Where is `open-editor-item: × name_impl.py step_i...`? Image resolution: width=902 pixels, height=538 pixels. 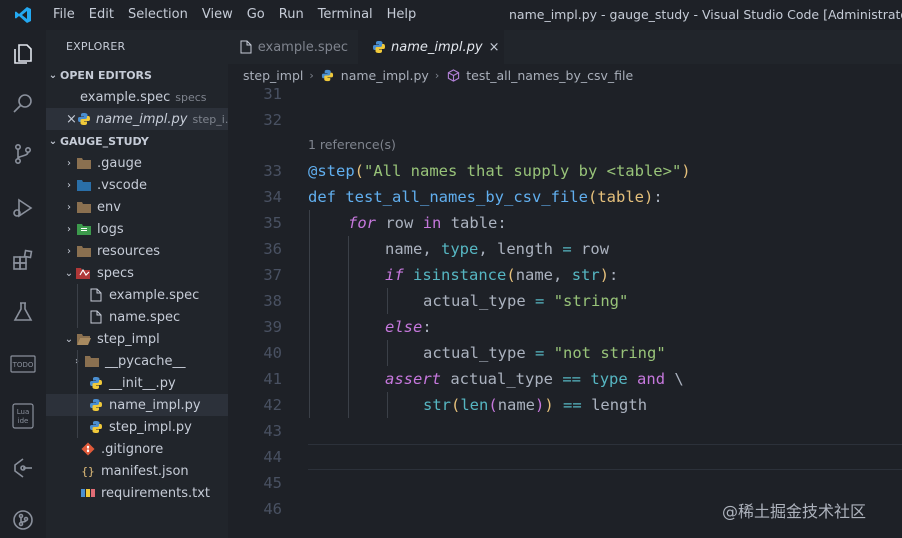
open-editor-item: × name_impl.py step_i... is located at coordinates (137, 119).